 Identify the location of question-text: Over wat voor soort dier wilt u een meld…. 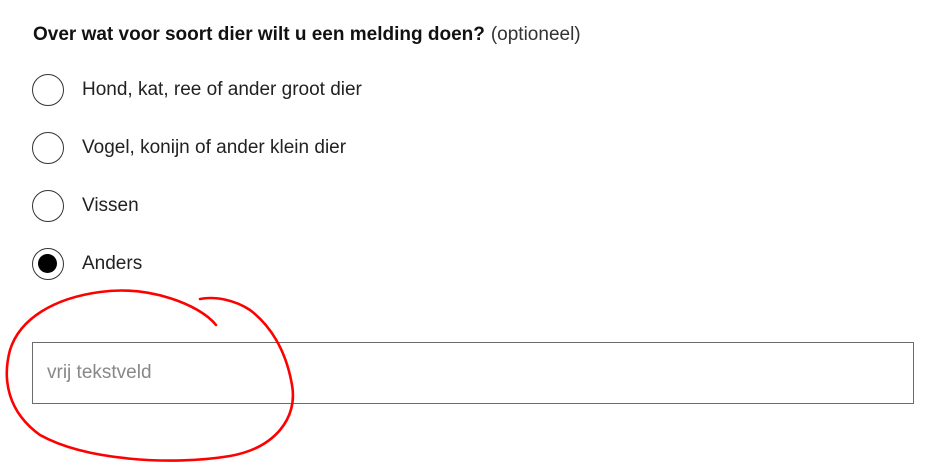
(259, 34).